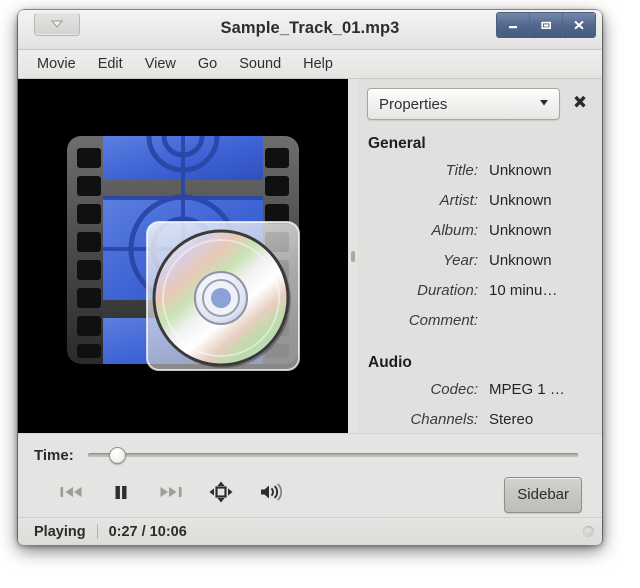 Image resolution: width=640 pixels, height=588 pixels. I want to click on skip-next-icon, so click(171, 494).